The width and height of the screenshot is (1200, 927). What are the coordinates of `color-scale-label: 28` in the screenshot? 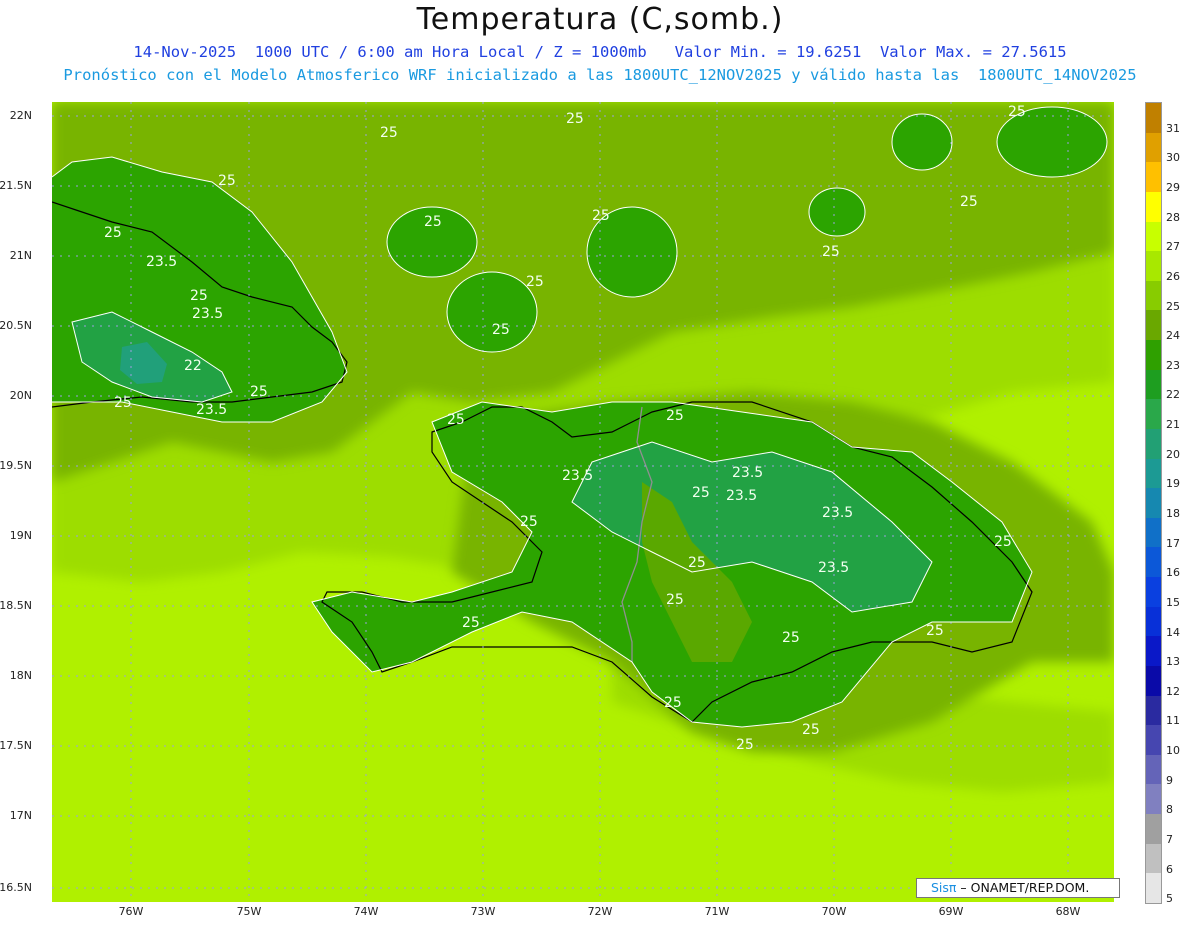 It's located at (1173, 217).